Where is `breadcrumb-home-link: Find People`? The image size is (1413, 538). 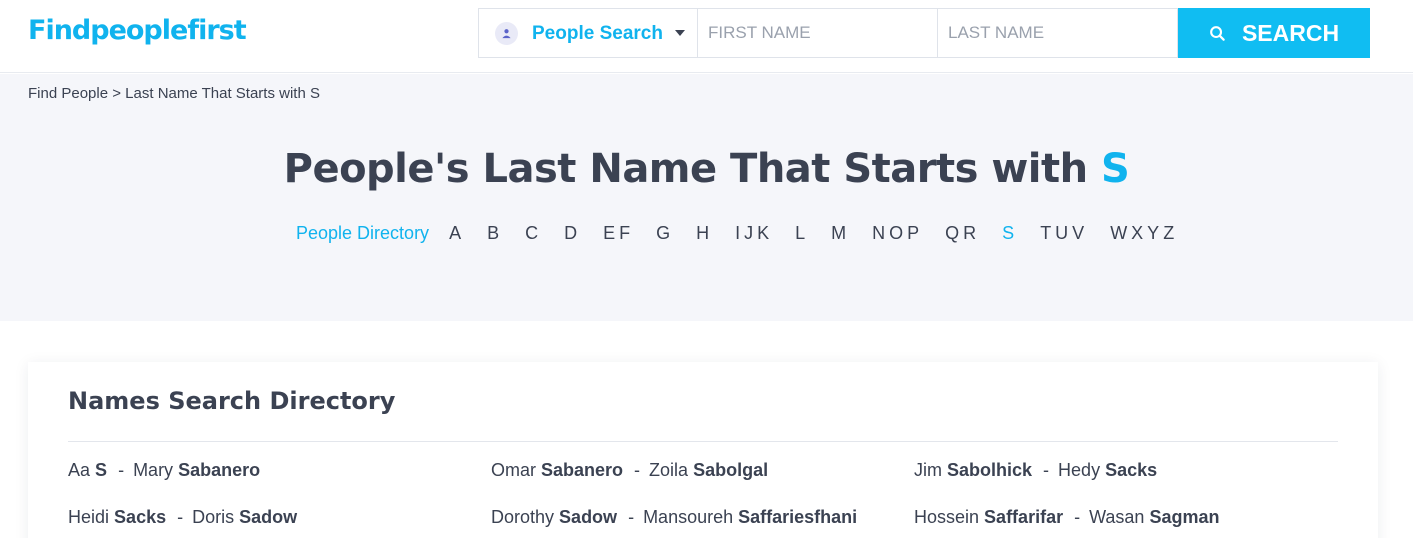 breadcrumb-home-link: Find People is located at coordinates (68, 93).